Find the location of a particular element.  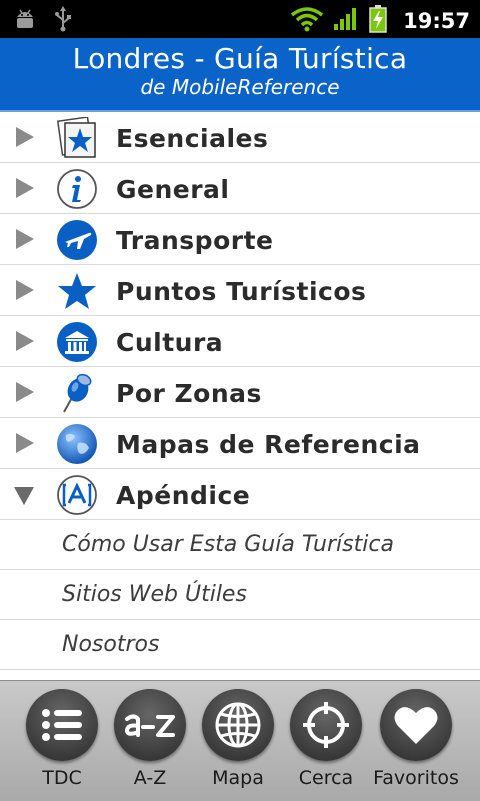

list-icon is located at coordinates (62, 725).